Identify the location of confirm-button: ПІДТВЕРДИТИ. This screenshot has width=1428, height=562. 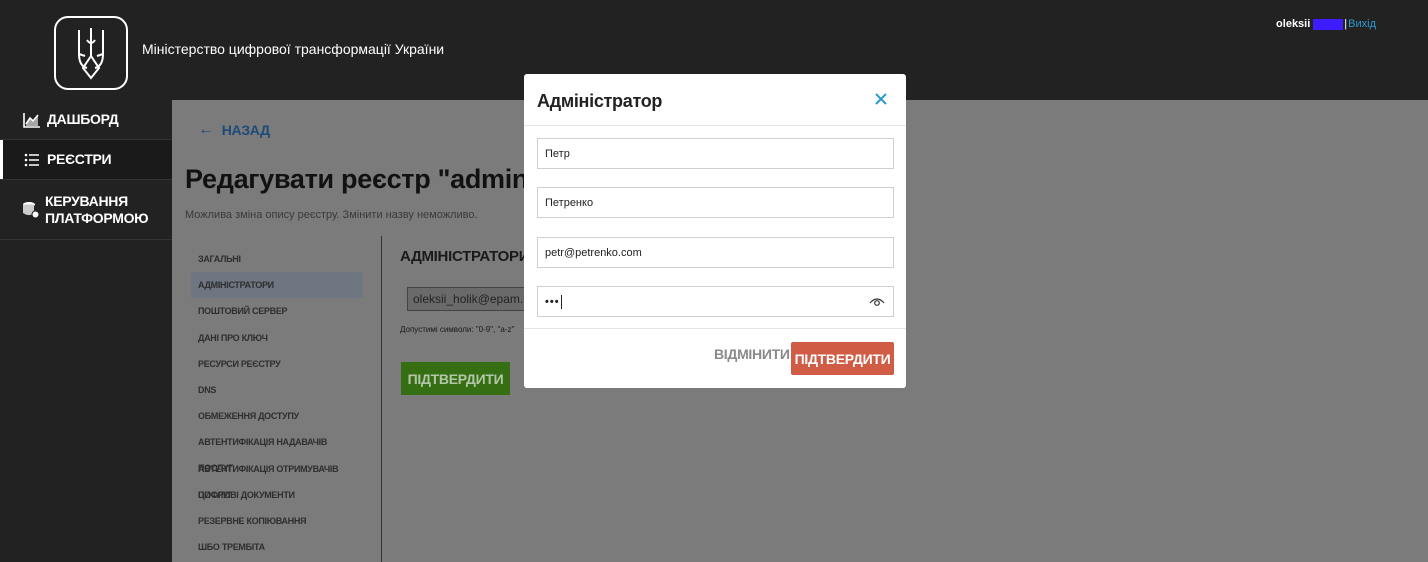
(455, 378).